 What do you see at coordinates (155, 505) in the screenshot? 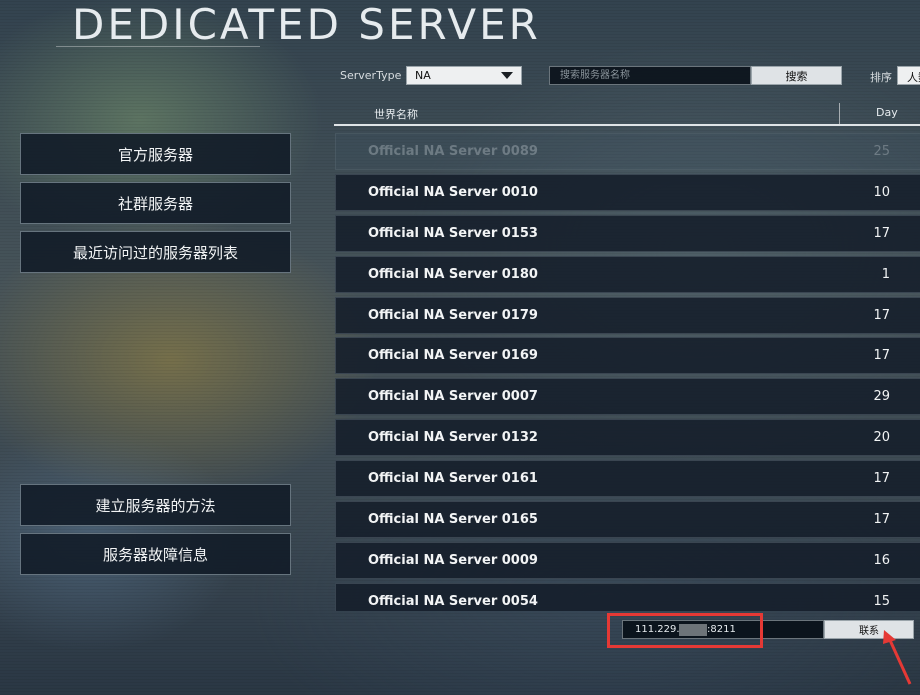
I see `sidebar-item-how-to-host: 建立服务器的方法` at bounding box center [155, 505].